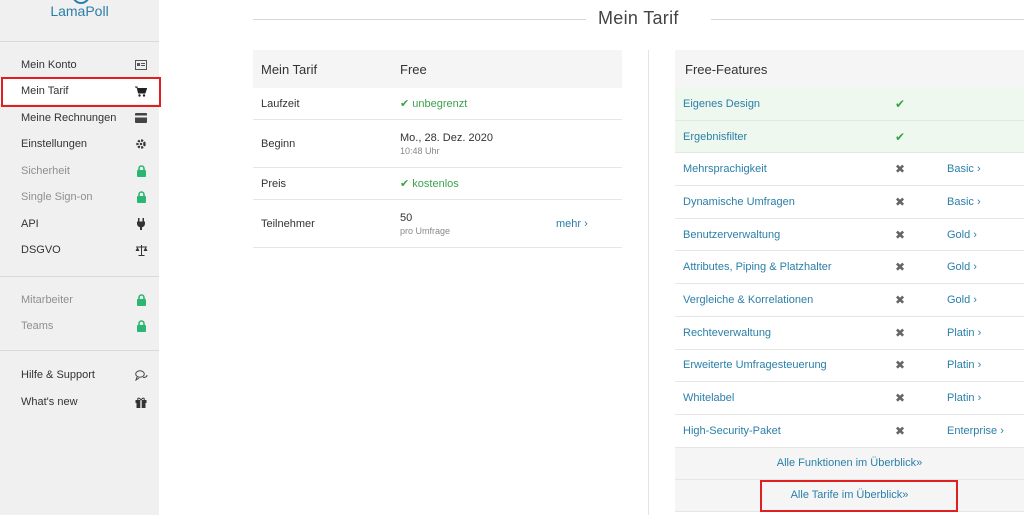 This screenshot has width=1024, height=515. I want to click on features-header: Free-Features, so click(849, 69).